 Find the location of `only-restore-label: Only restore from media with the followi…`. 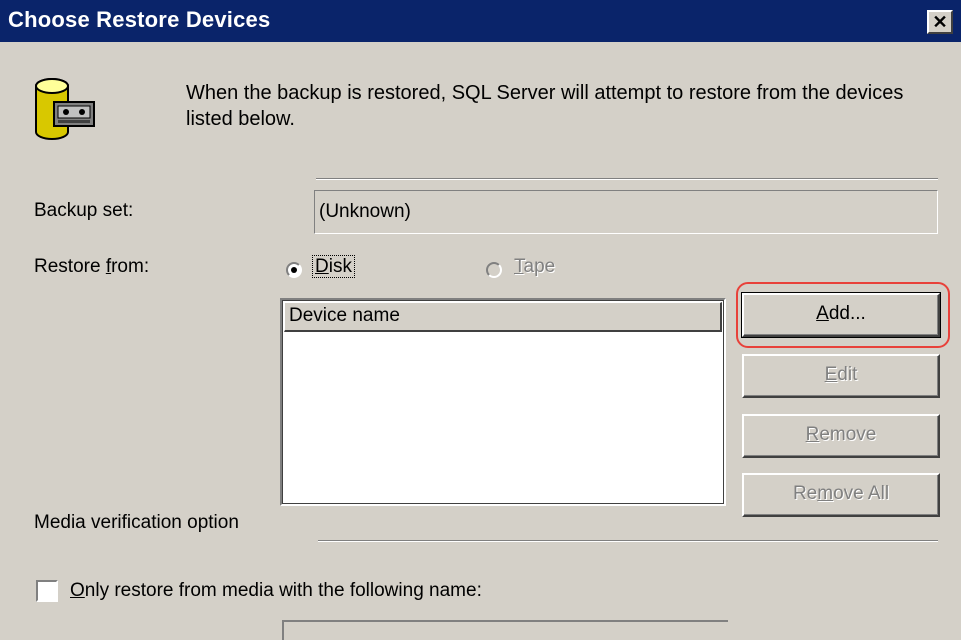

only-restore-label: Only restore from media with the followi… is located at coordinates (276, 591).